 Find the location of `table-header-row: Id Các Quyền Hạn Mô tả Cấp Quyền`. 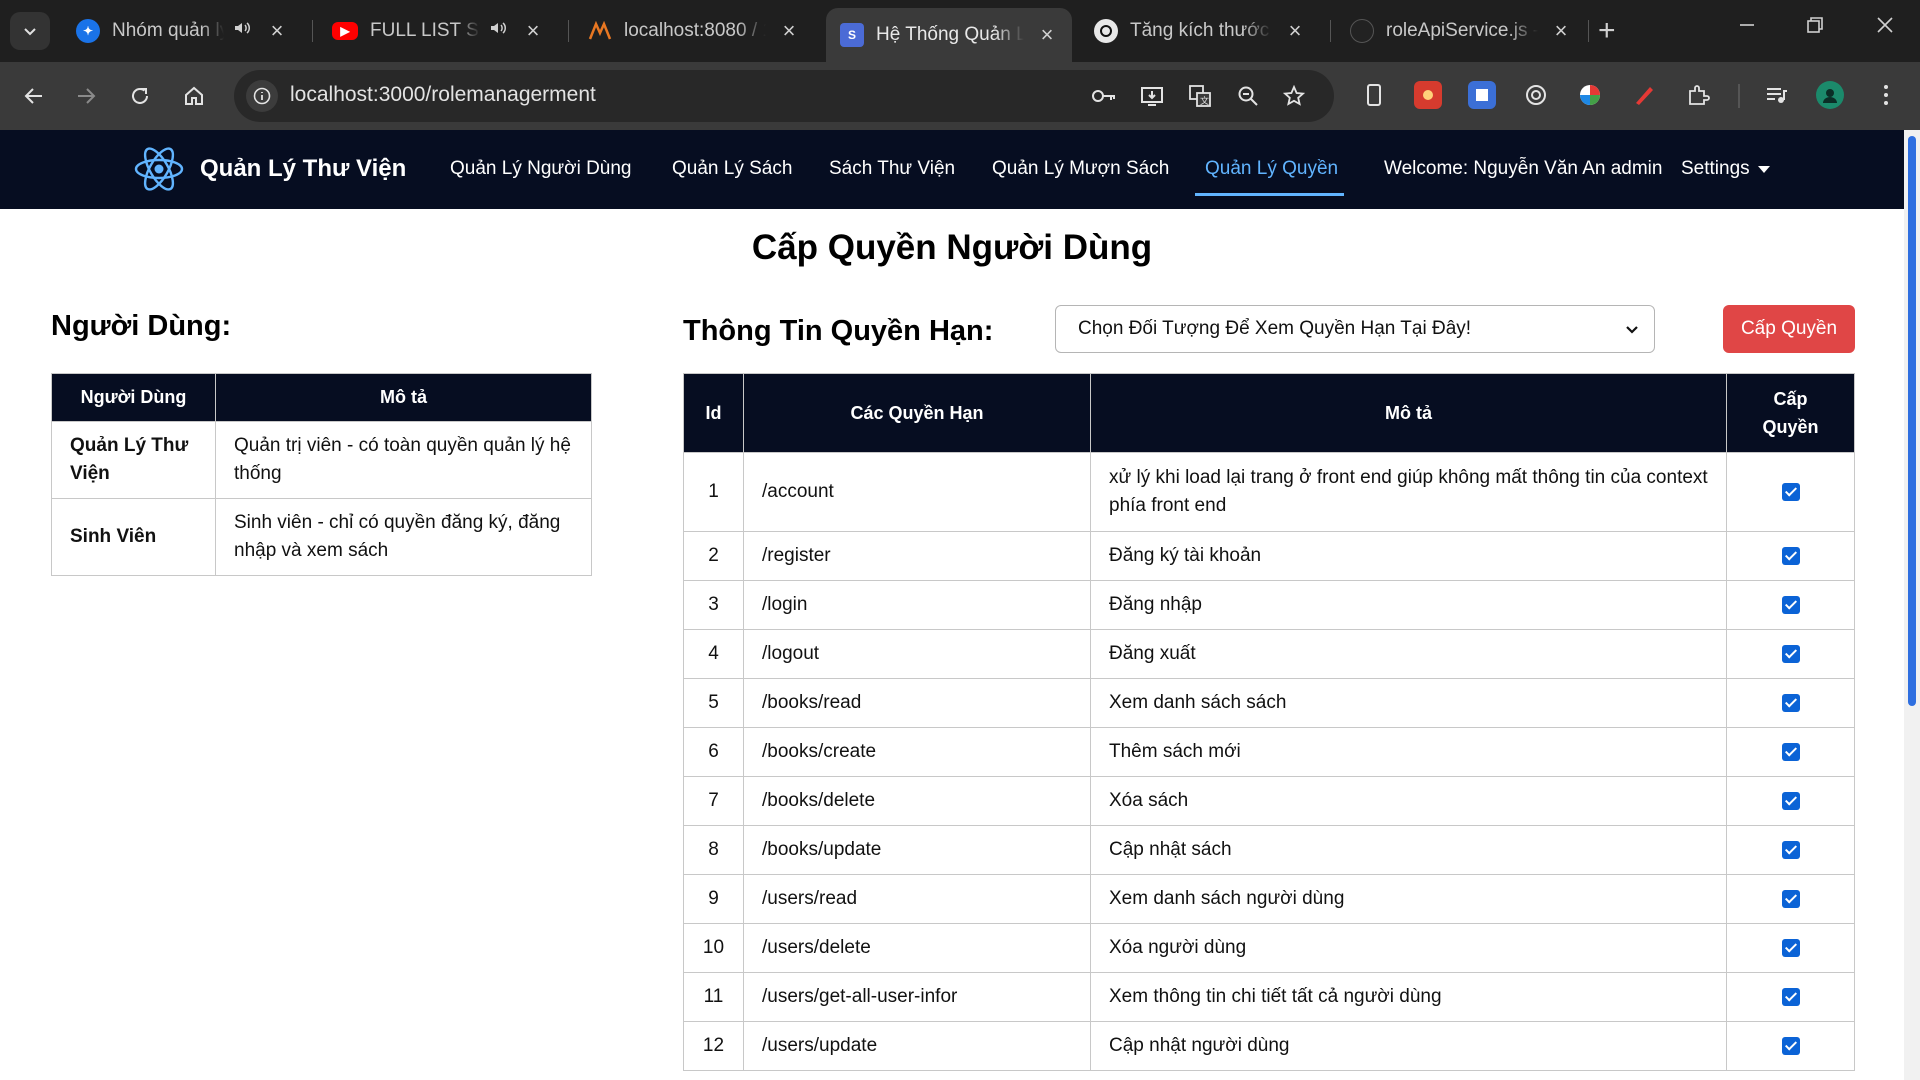

table-header-row: Id Các Quyền Hạn Mô tả Cấp Quyền is located at coordinates (1269, 413).